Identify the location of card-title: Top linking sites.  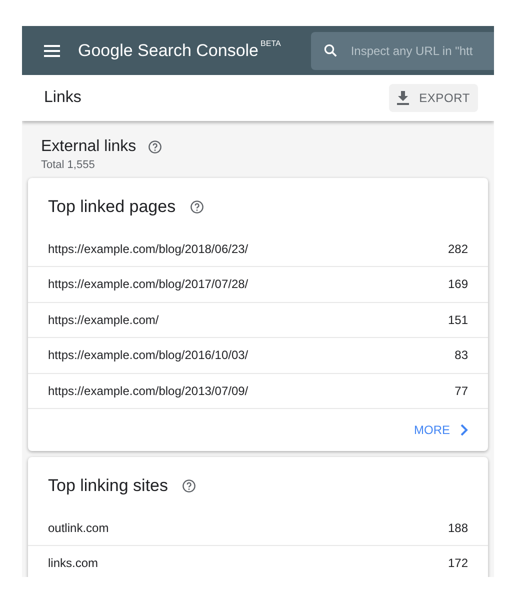
(108, 486).